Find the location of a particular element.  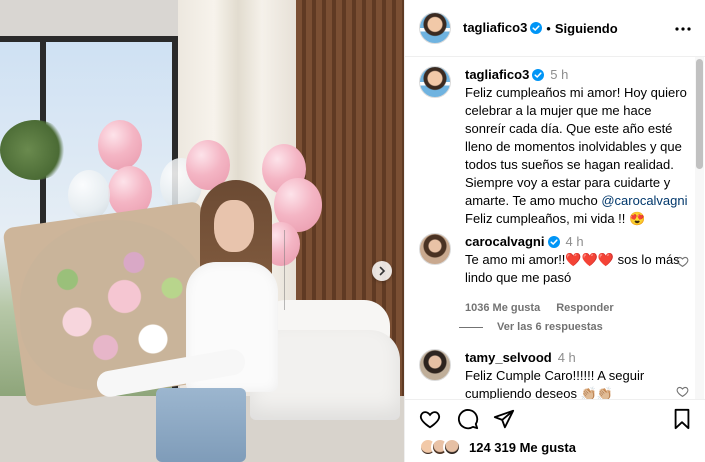

commenter-username: carocalvagni is located at coordinates (505, 241).